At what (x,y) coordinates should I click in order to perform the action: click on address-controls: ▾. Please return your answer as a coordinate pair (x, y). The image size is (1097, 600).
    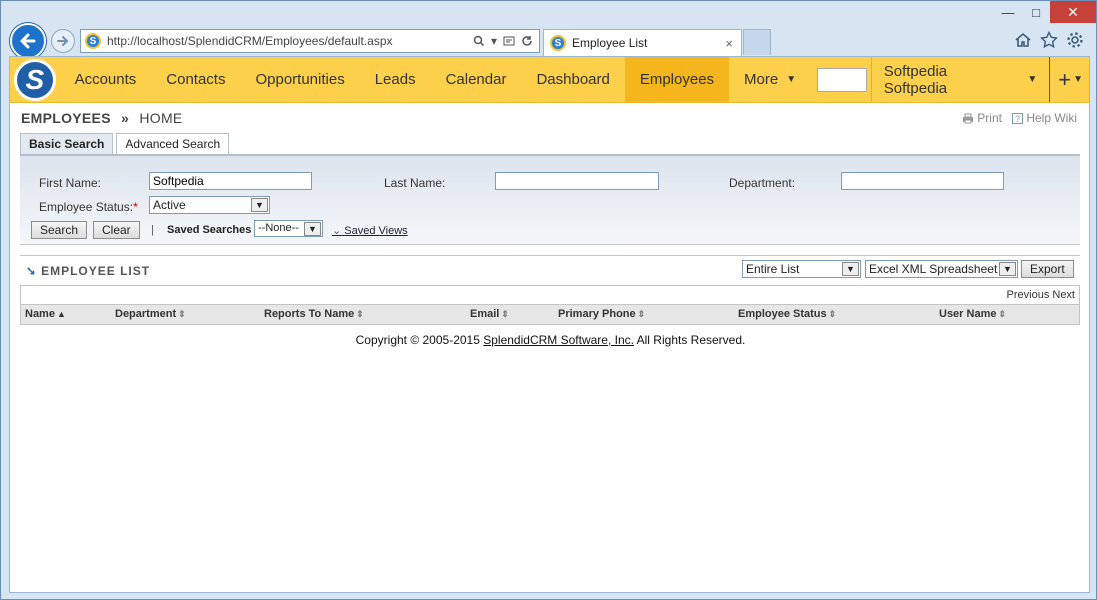
    Looking at the image, I should click on (506, 41).